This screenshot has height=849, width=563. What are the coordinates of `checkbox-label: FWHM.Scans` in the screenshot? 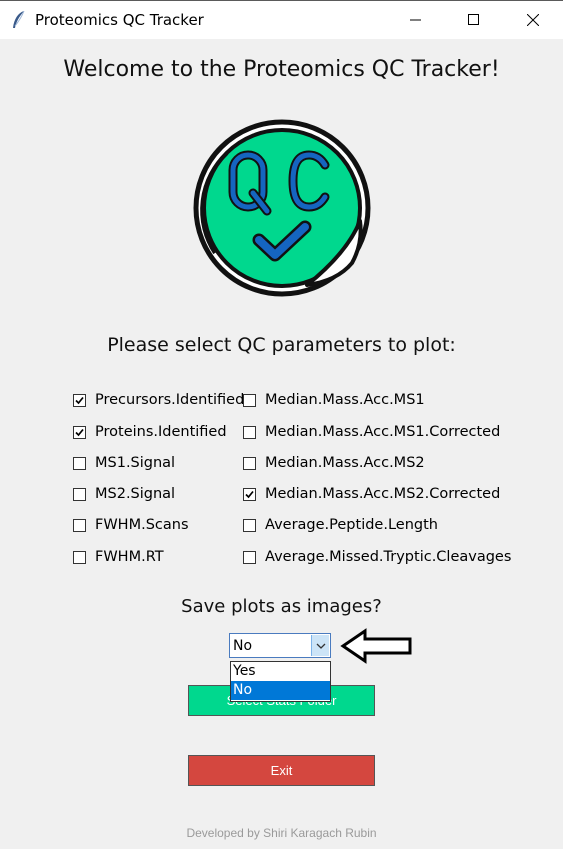 It's located at (142, 525).